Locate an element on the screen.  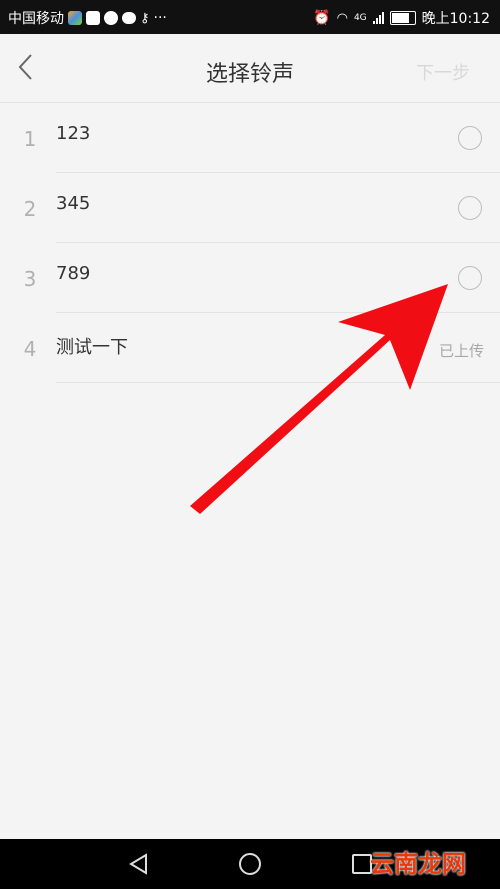
list-item: 2 345 is located at coordinates (250, 208).